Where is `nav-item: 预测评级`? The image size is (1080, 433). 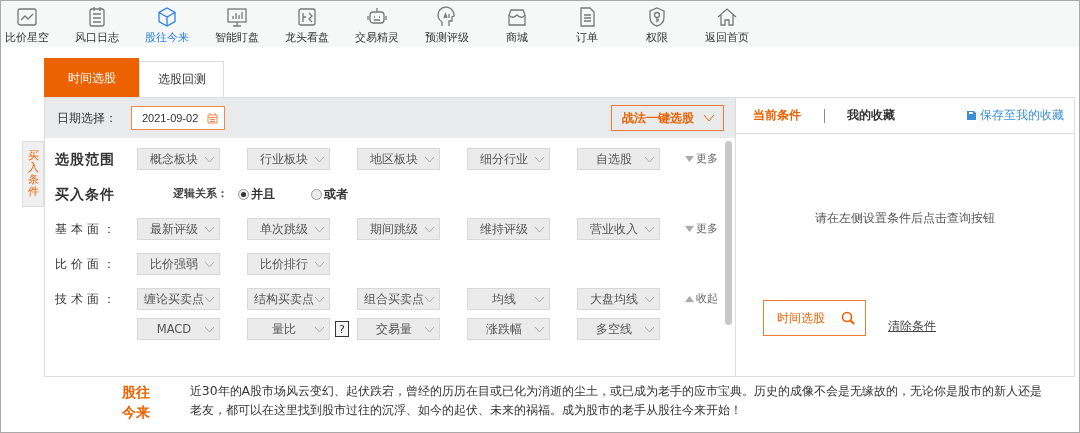
nav-item: 预测评级 is located at coordinates (447, 24).